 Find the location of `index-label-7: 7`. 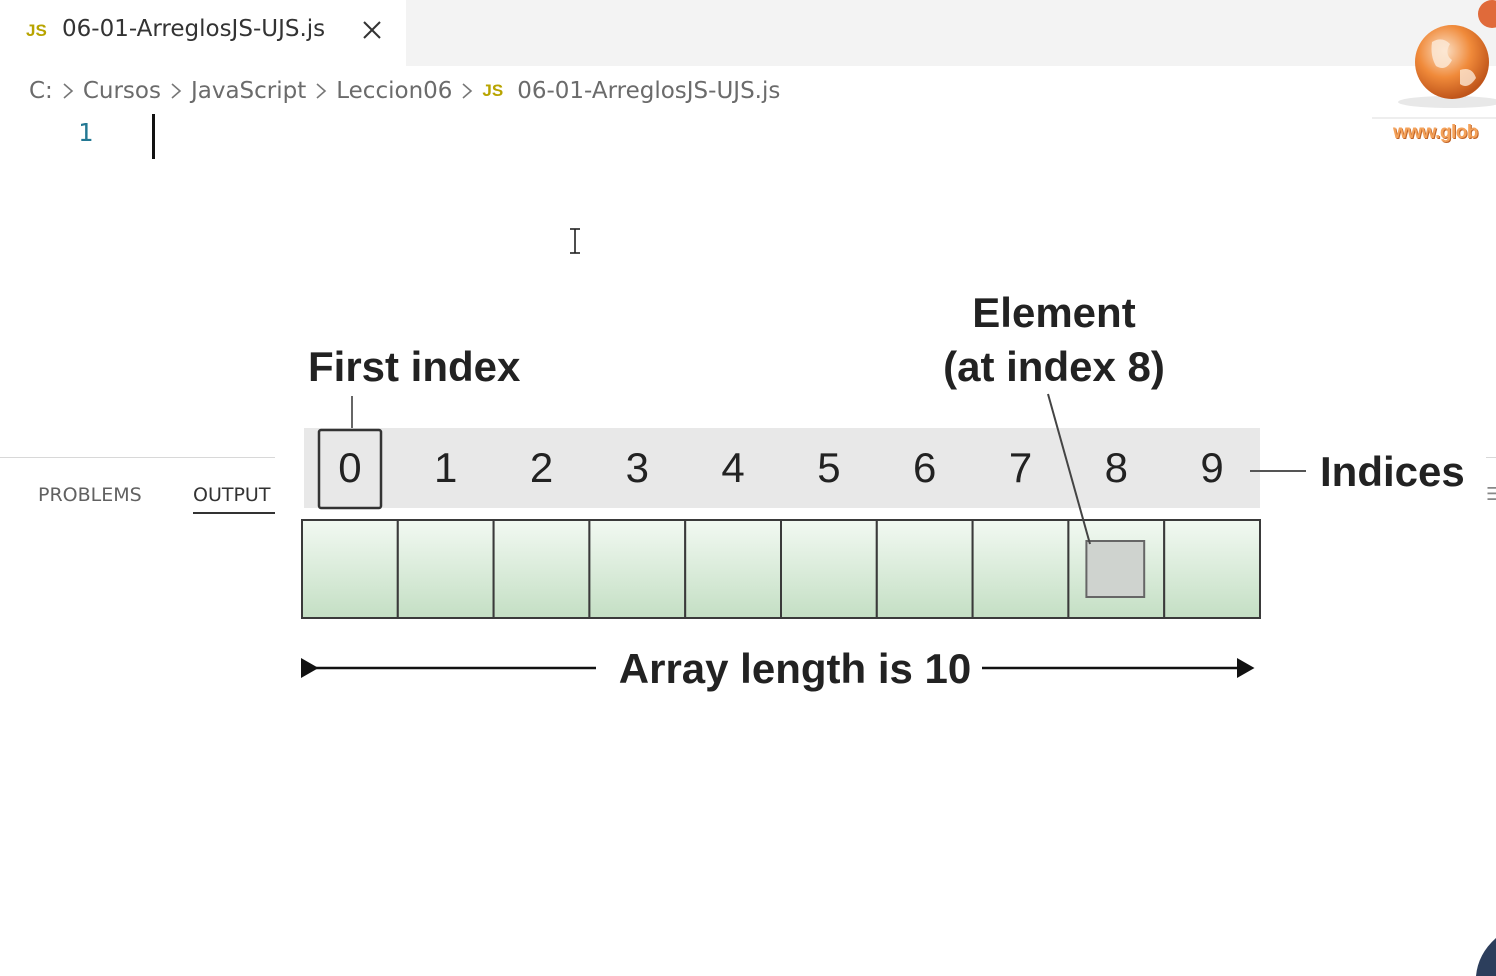

index-label-7: 7 is located at coordinates (1020, 467).